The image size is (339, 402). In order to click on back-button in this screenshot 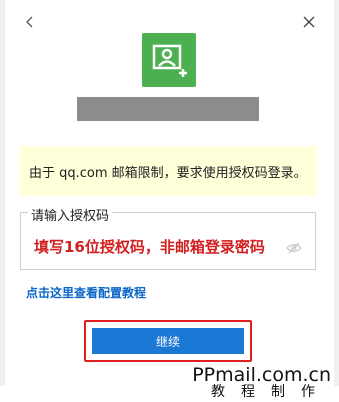, I will do `click(30, 22)`.